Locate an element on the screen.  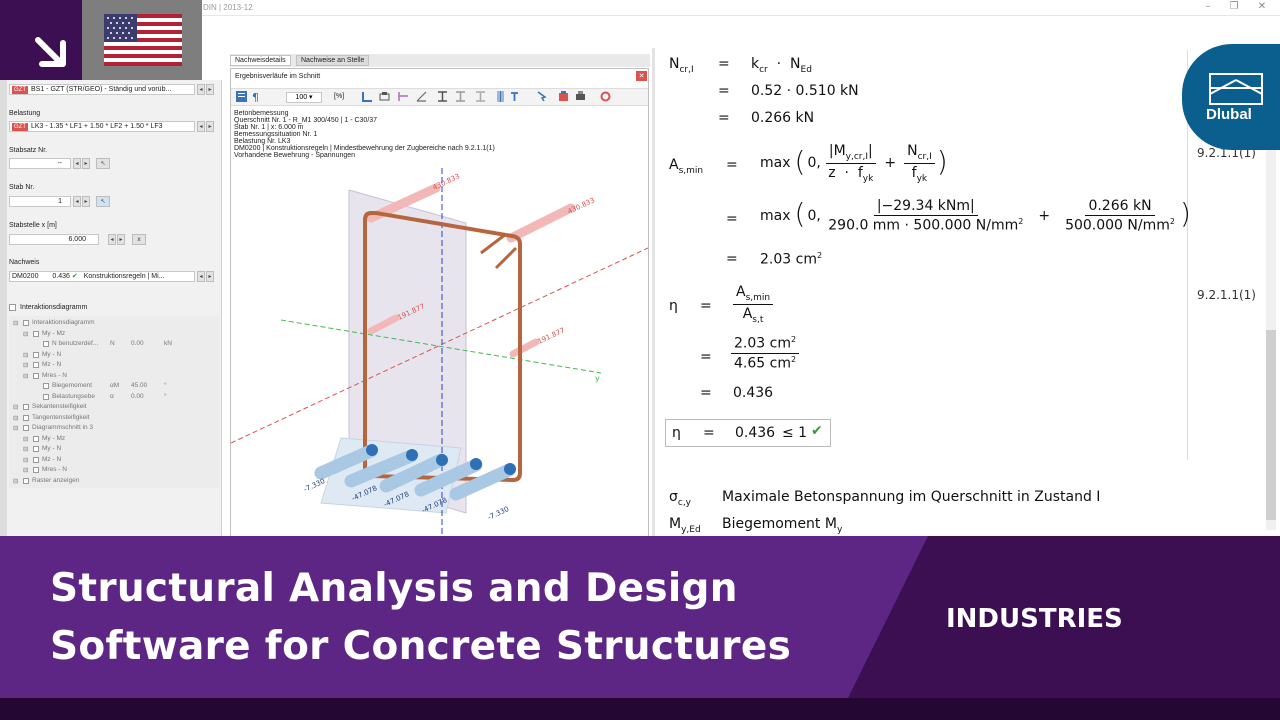
pick-member-icon: ↖ is located at coordinates (103, 201).